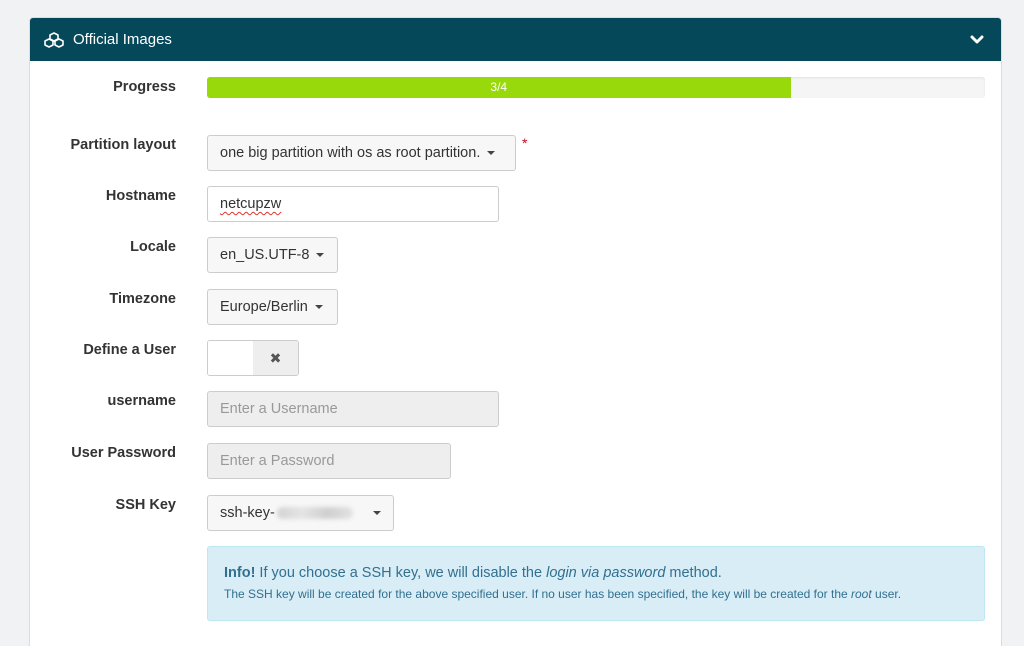 This screenshot has width=1024, height=646. Describe the element at coordinates (247, 513) in the screenshot. I see `ssh-key-value: ssh-key-` at that location.